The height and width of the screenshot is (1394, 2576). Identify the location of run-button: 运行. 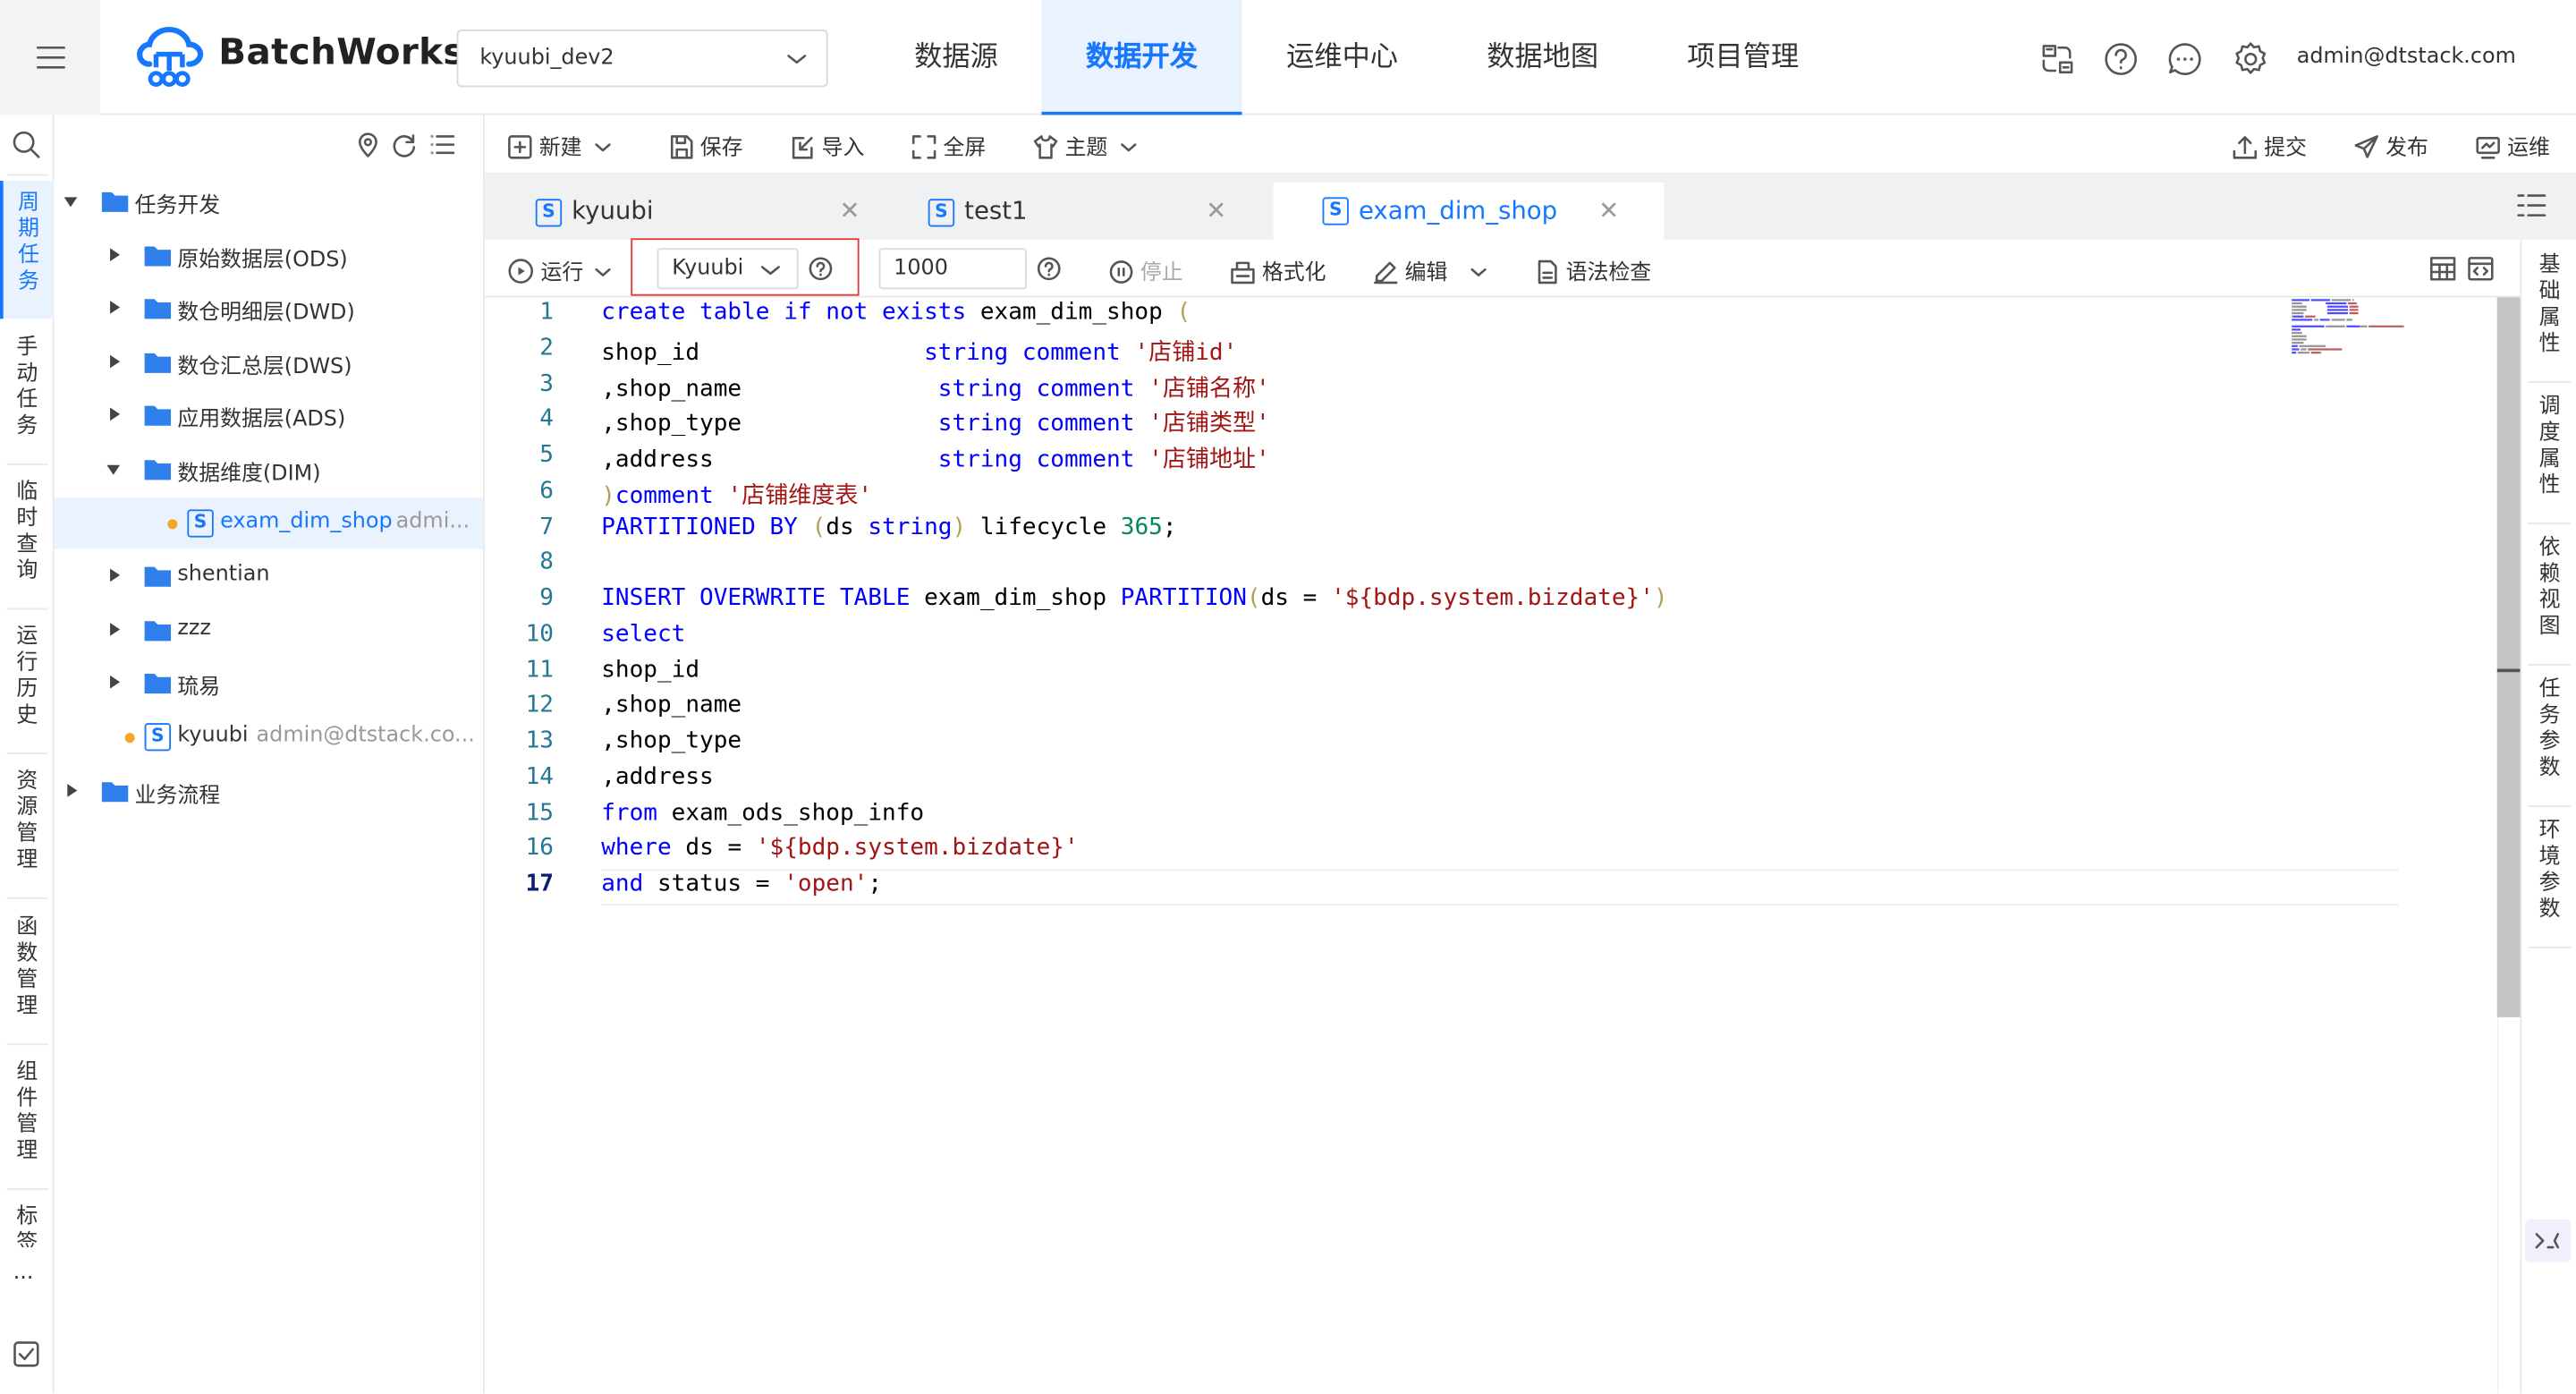
(560, 270).